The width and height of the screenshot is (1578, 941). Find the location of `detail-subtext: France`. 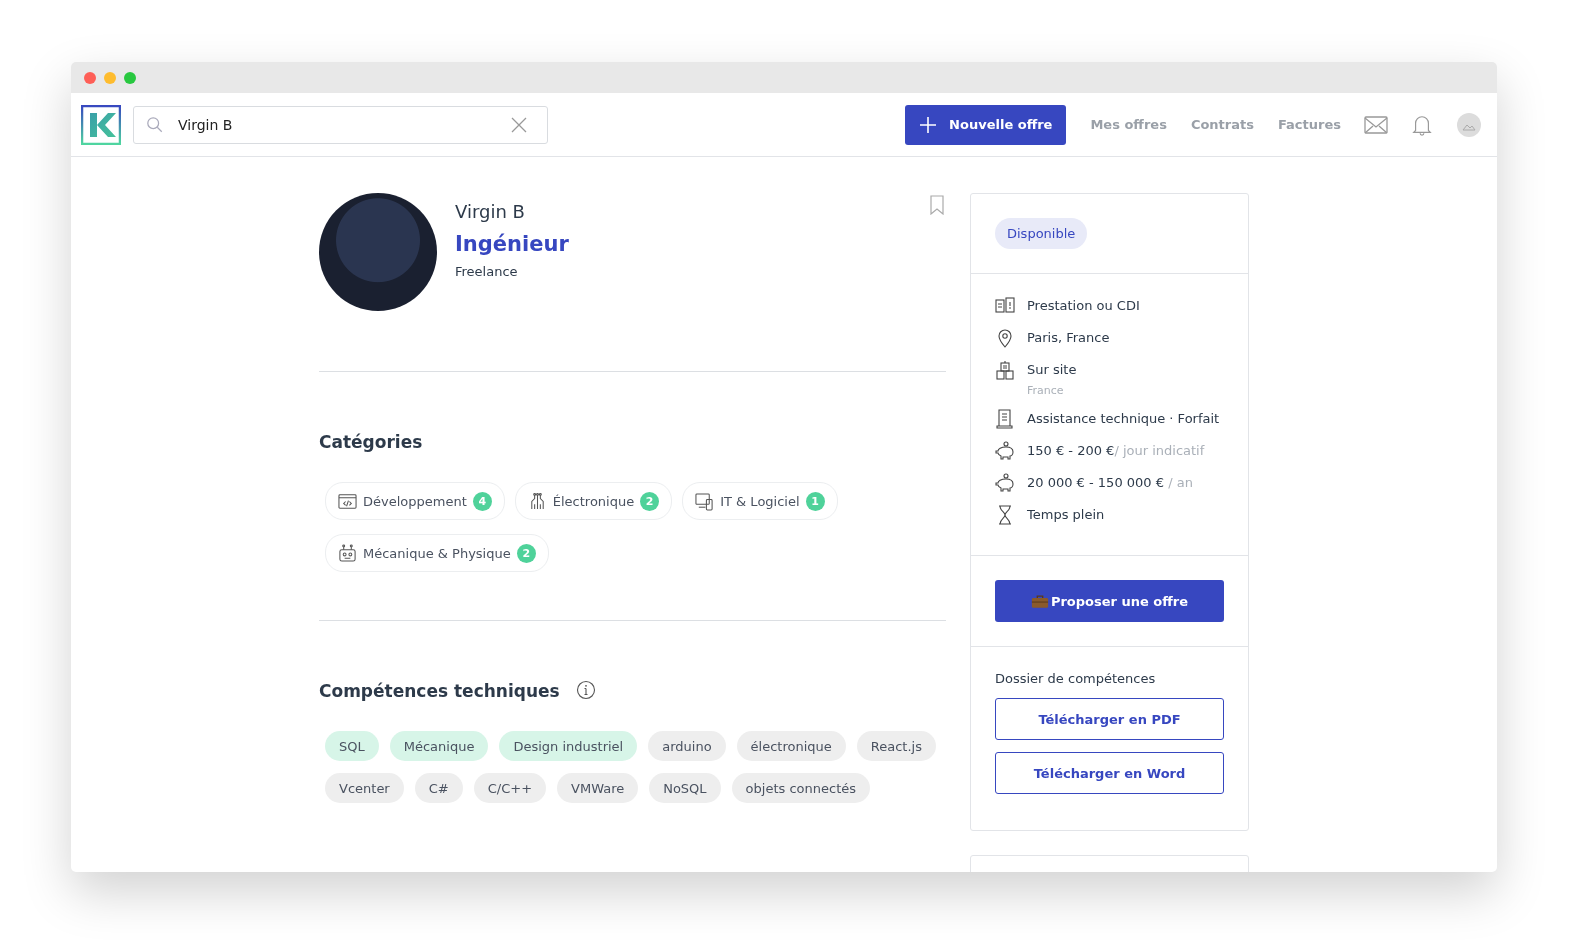

detail-subtext: France is located at coordinates (1046, 390).